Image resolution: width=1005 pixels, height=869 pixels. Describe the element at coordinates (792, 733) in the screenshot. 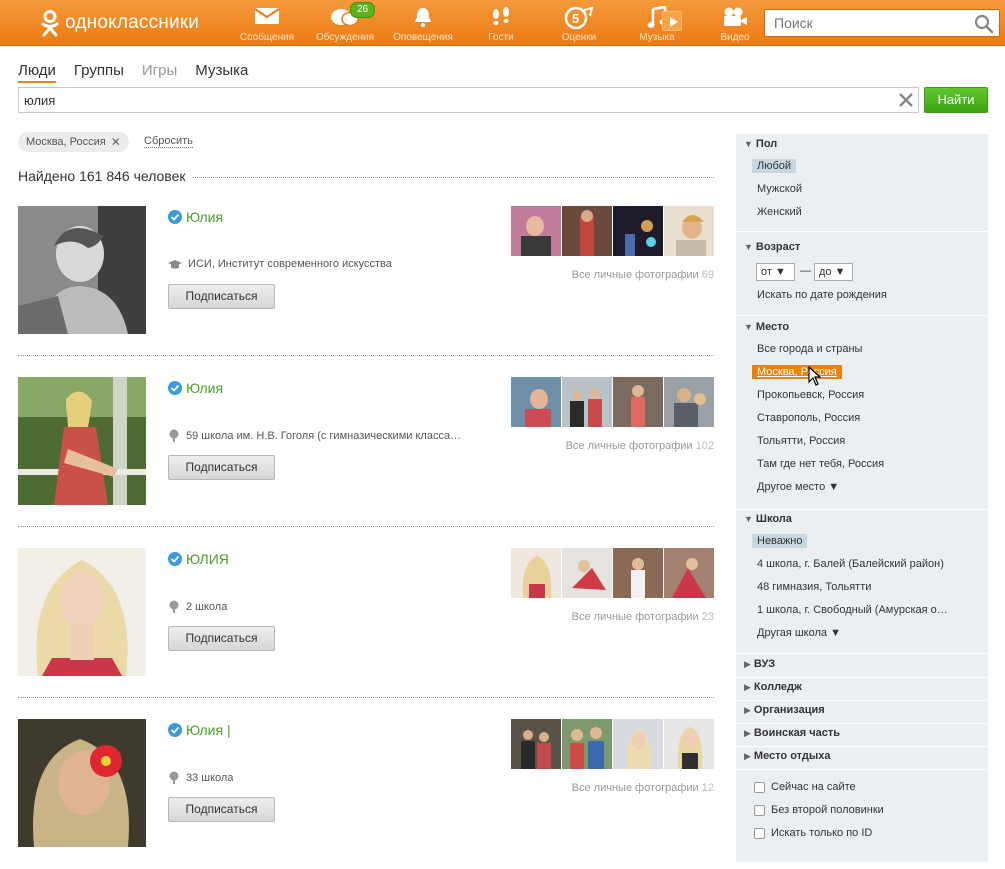

I see `filter-military-header: ▶ Воинская часть` at that location.